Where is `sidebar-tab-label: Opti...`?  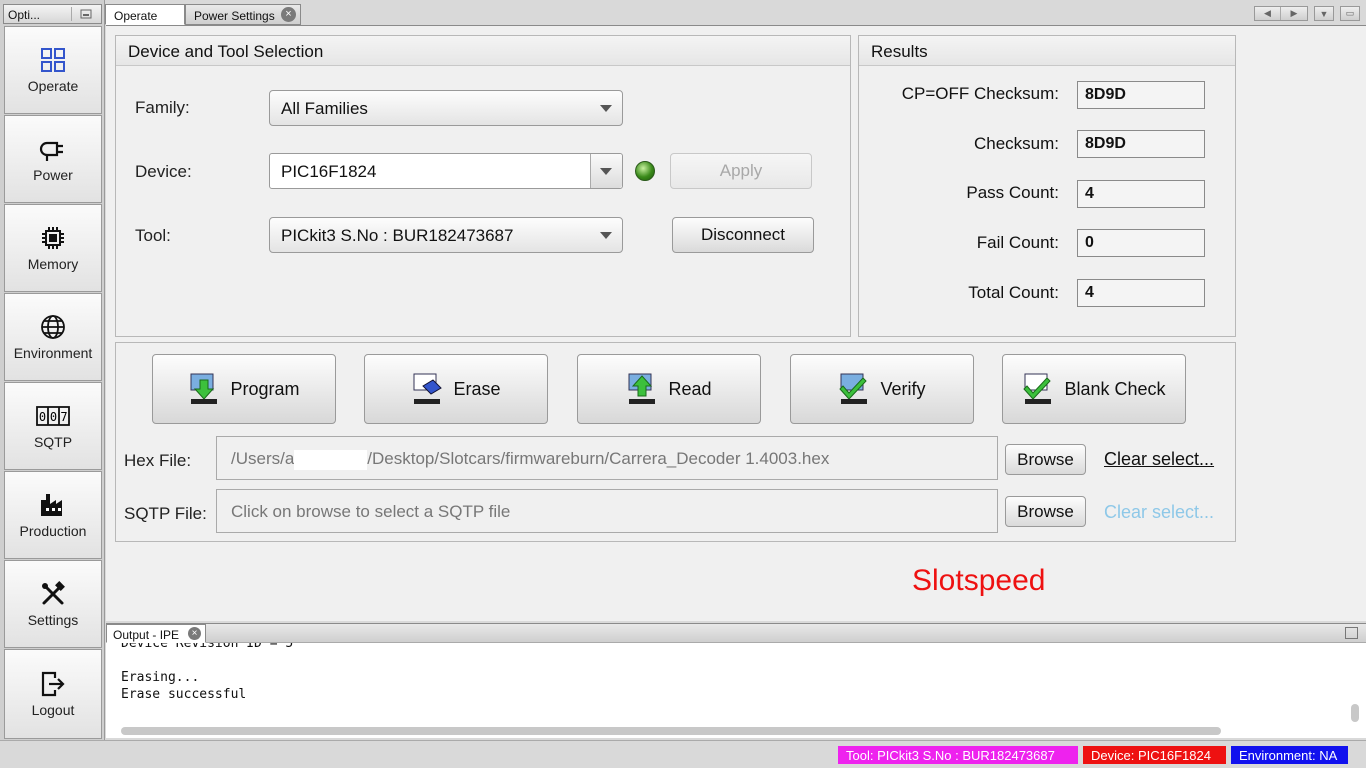
sidebar-tab-label: Opti... is located at coordinates (24, 15).